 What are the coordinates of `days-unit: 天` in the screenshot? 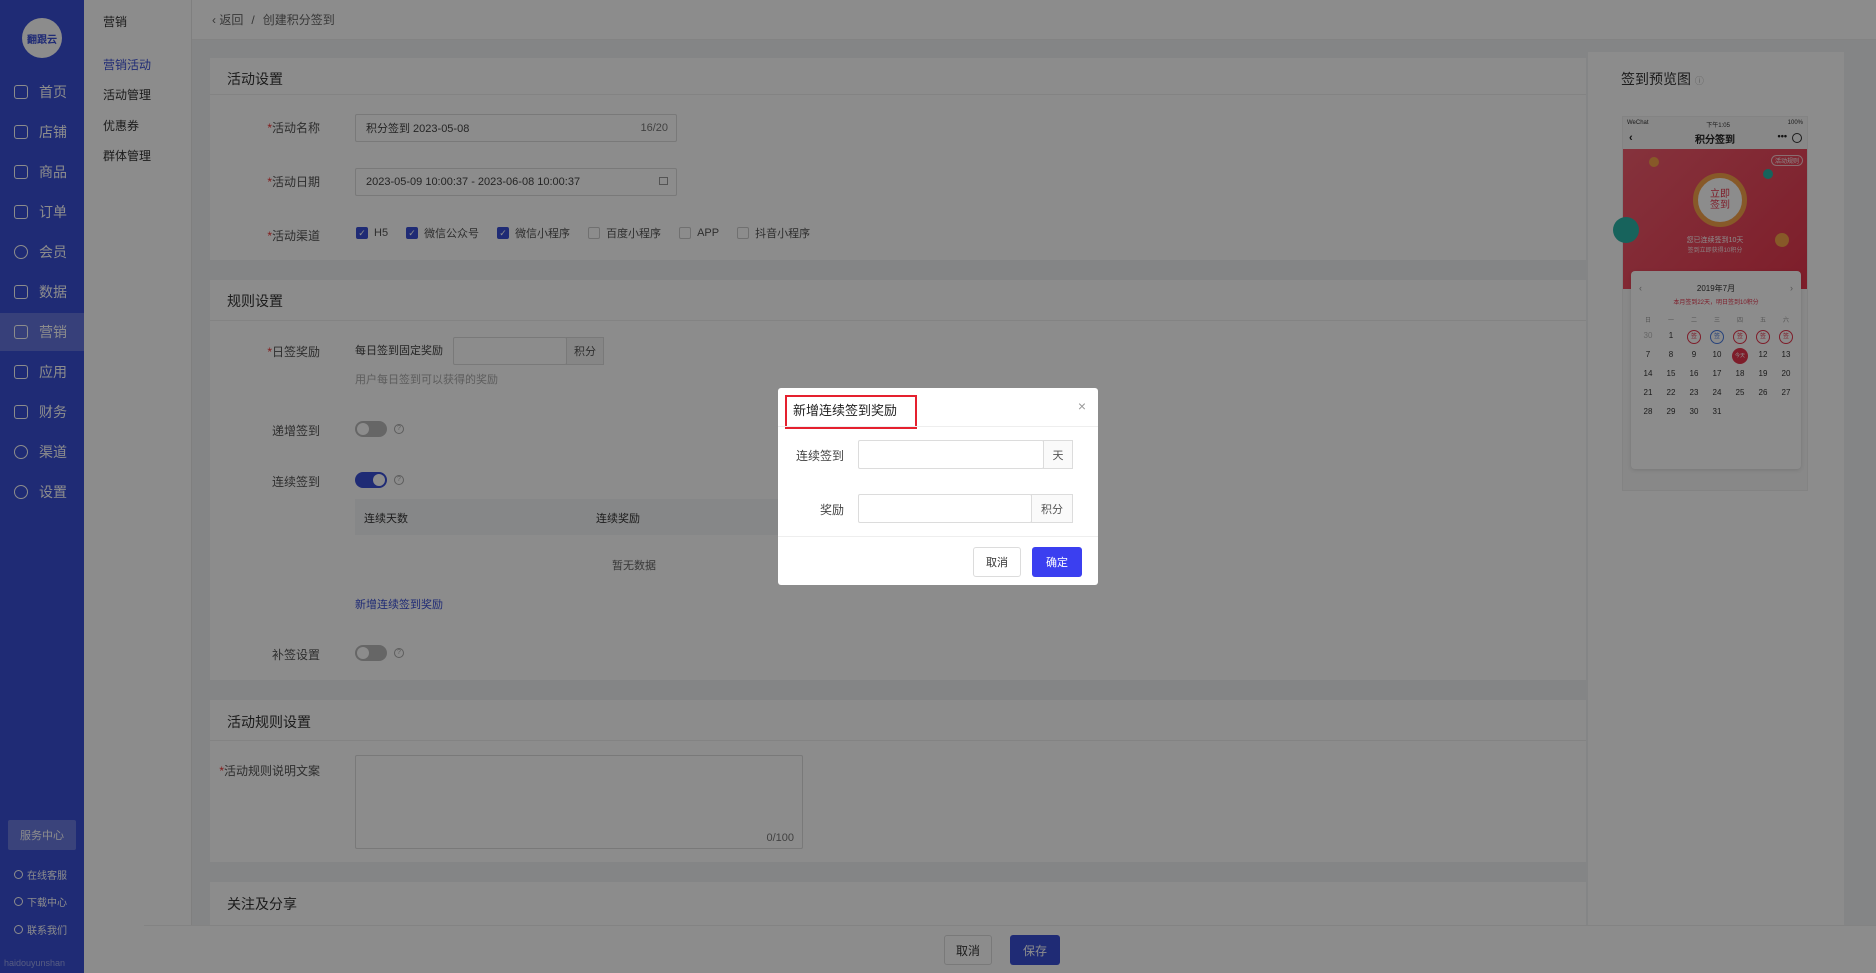 It's located at (1058, 454).